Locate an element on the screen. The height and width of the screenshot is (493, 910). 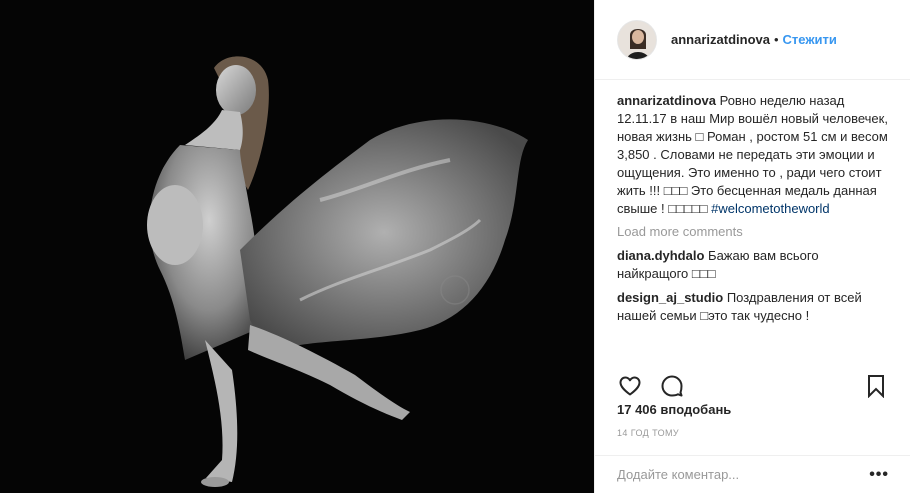
post-header: annarizatdinova • Стежити is located at coordinates (752, 40).